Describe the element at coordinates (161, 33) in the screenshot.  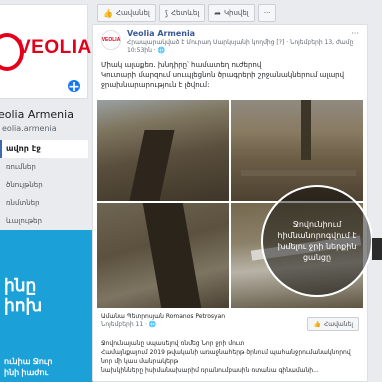
I see `post-author: Veolia Armenia` at that location.